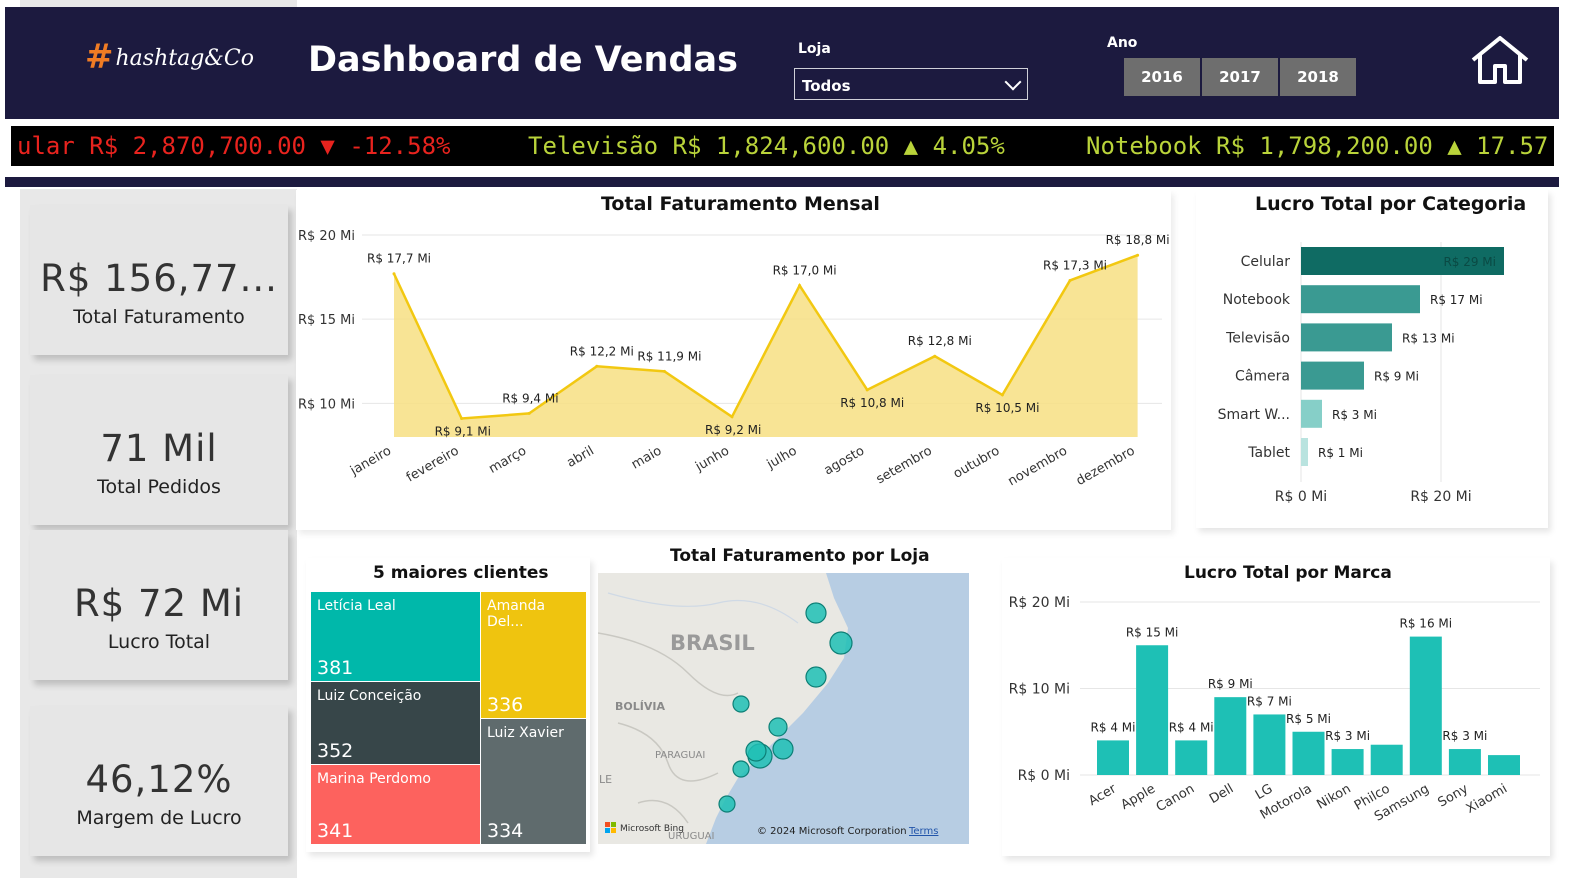 This screenshot has height=878, width=1584. I want to click on y-tick-label: Câmera, so click(1262, 377).